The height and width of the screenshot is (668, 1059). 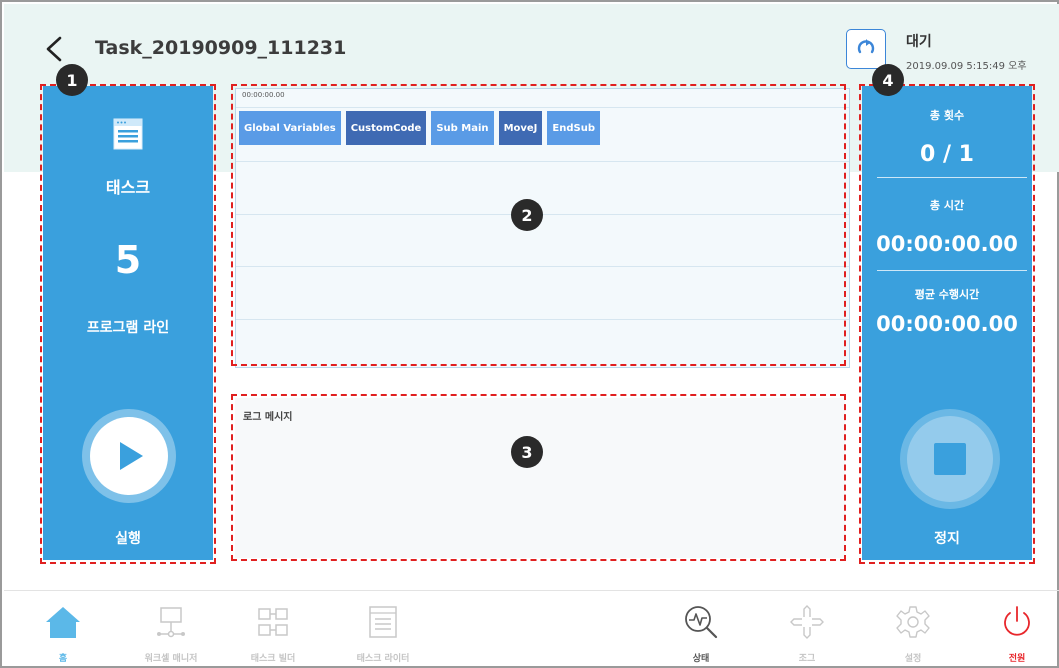 I want to click on log-panel: 로그 메시지, so click(x=540, y=478).